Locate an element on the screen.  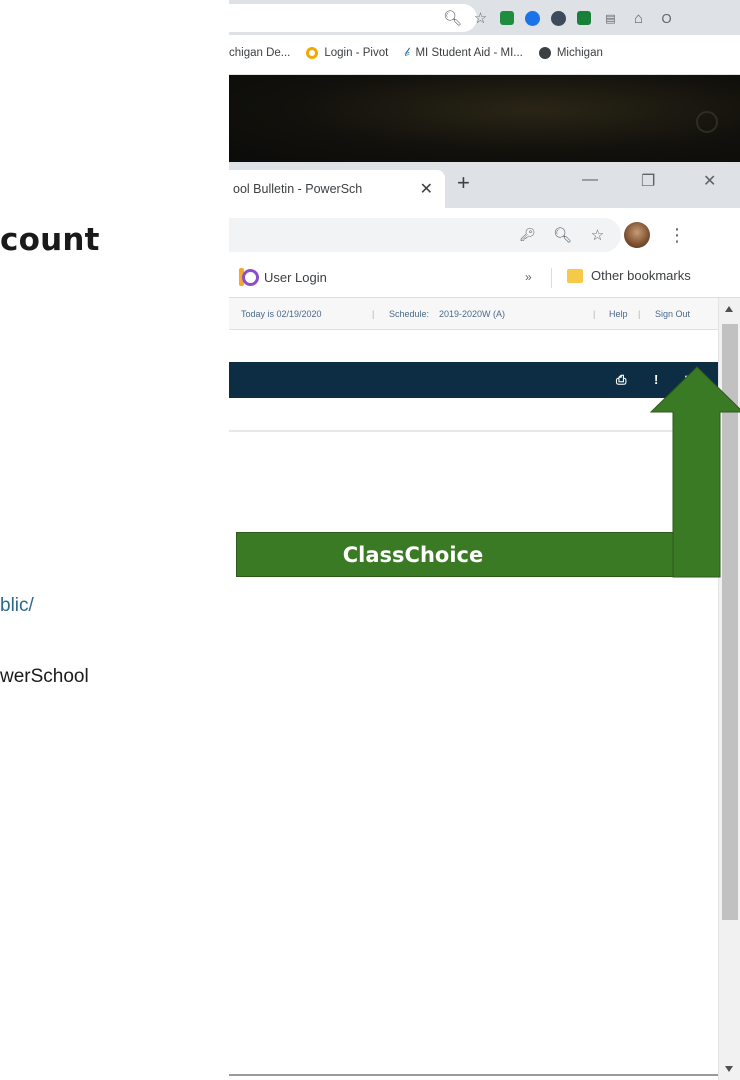
schedule-value: 2019-2020W (A) is located at coordinates (472, 314).